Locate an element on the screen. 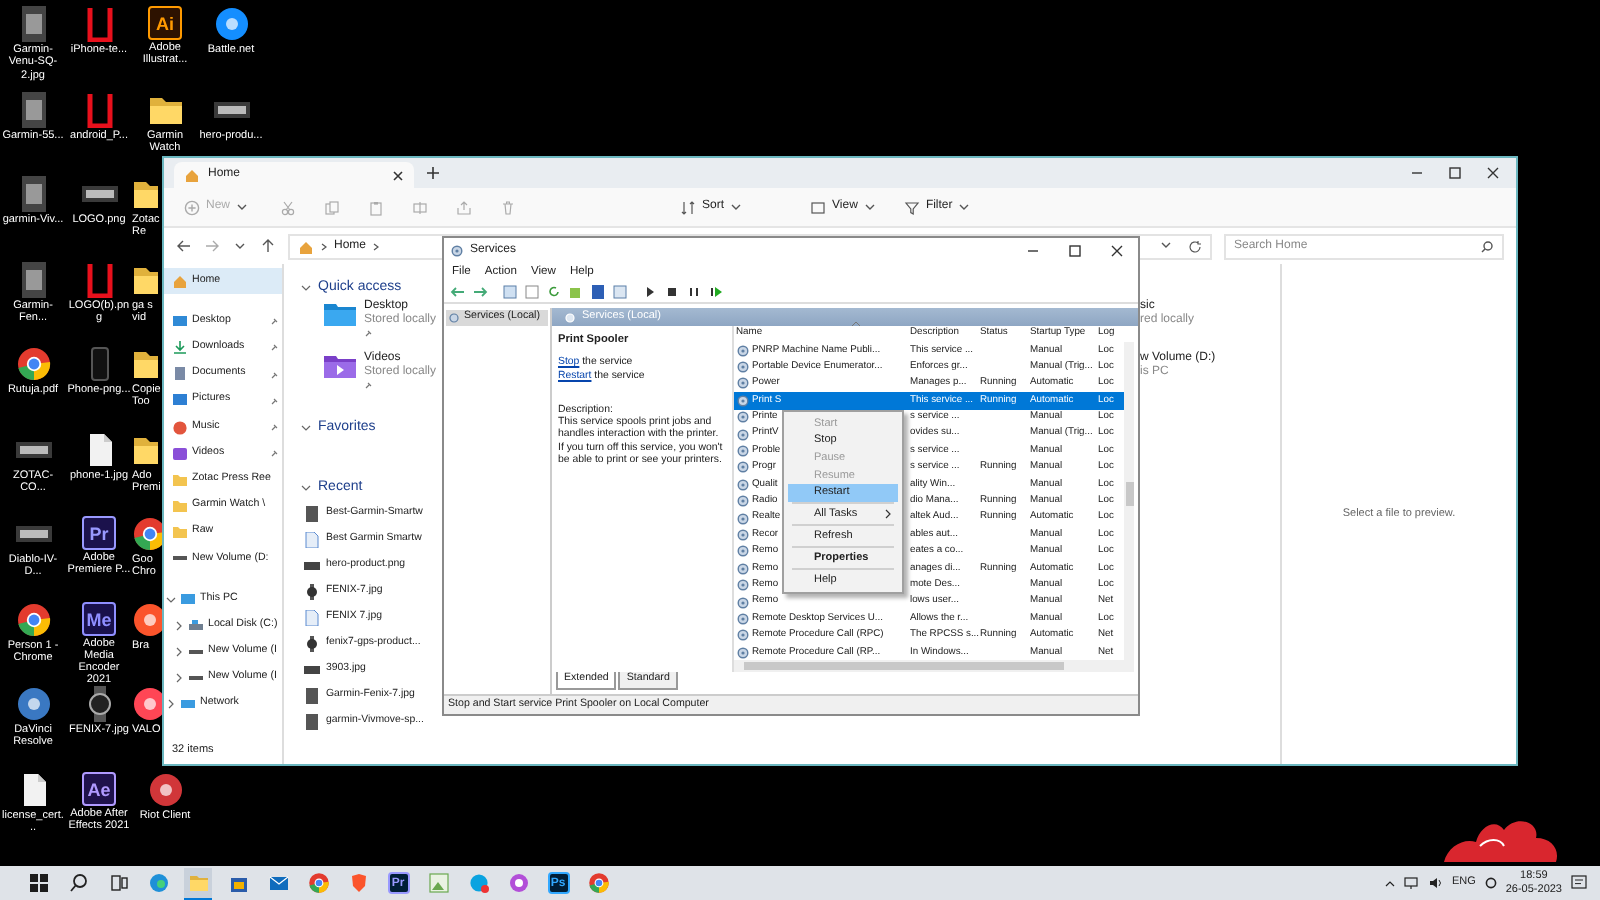  picture-icon is located at coordinates (180, 400).